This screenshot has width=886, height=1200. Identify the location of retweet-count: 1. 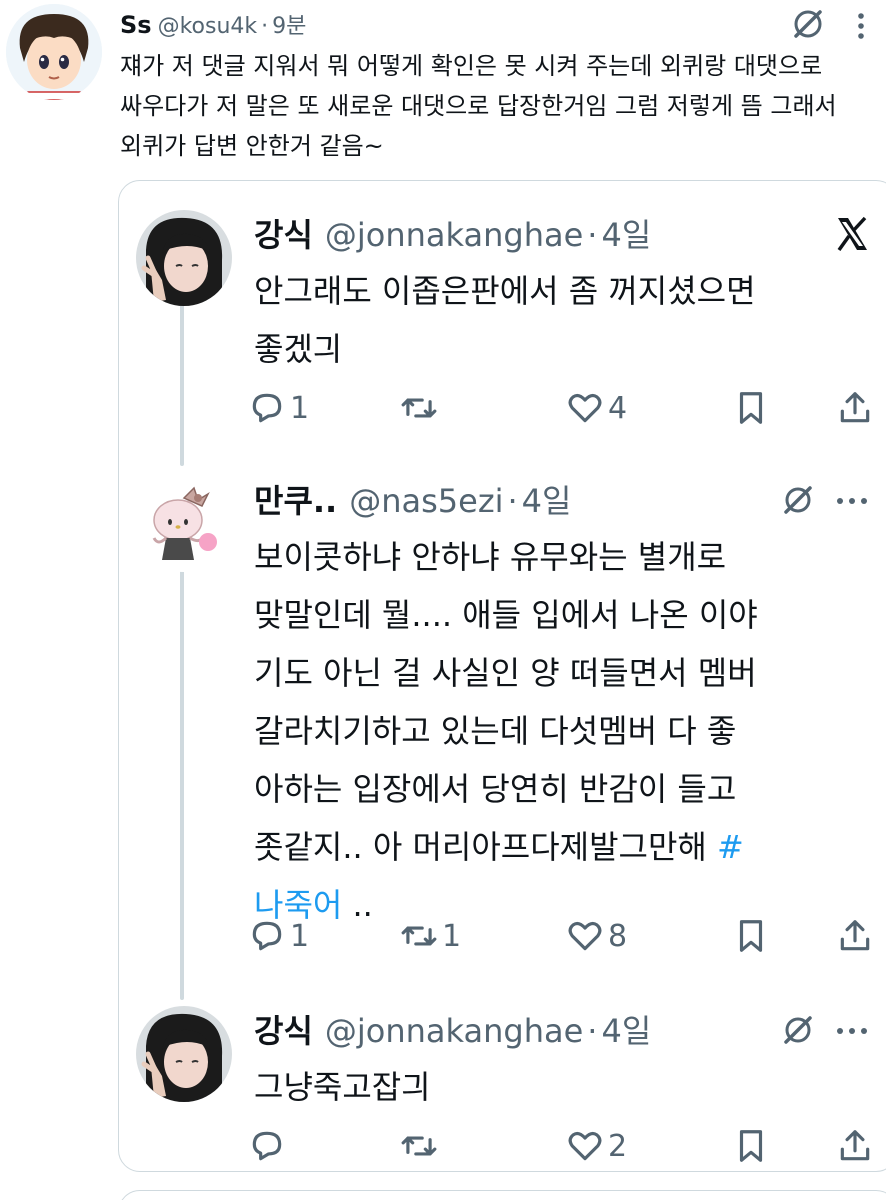
(452, 936).